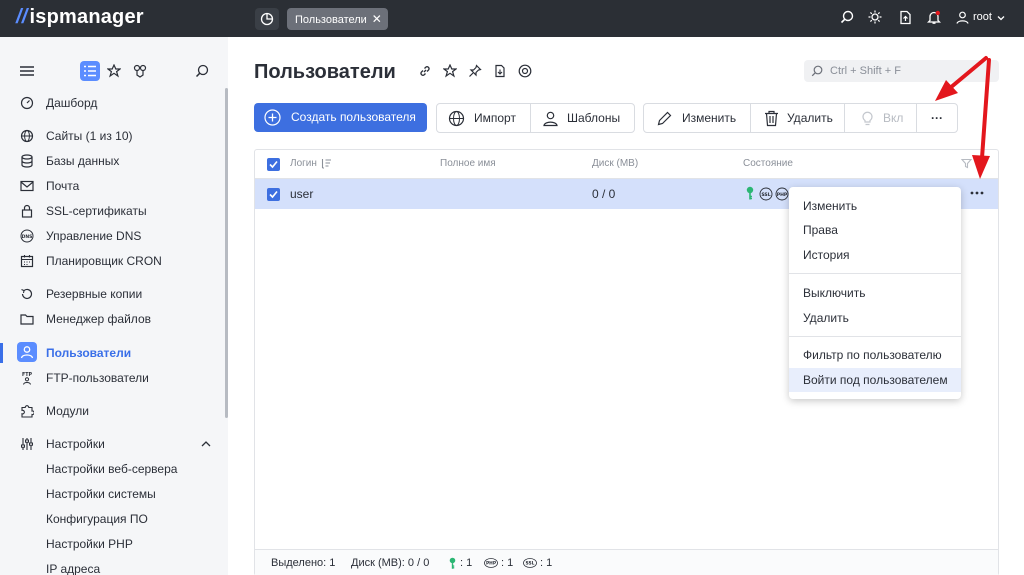  What do you see at coordinates (961, 78) in the screenshot?
I see `arrow-to-toolbar-more` at bounding box center [961, 78].